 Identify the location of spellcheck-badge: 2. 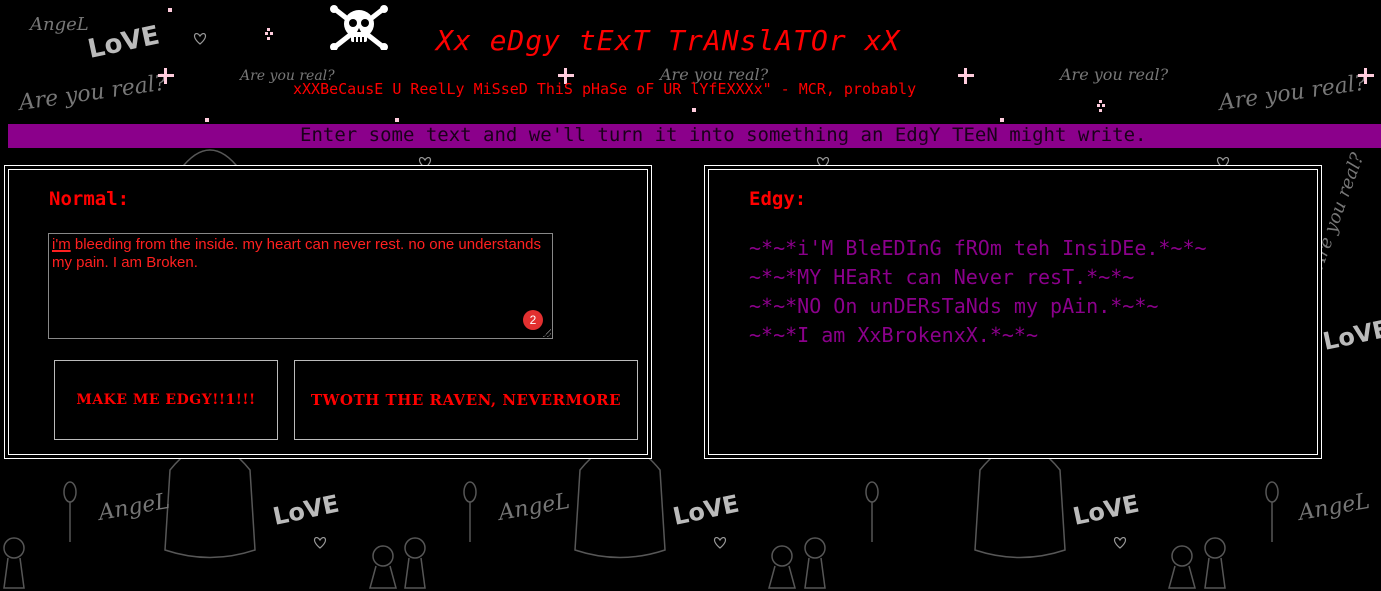
(533, 320).